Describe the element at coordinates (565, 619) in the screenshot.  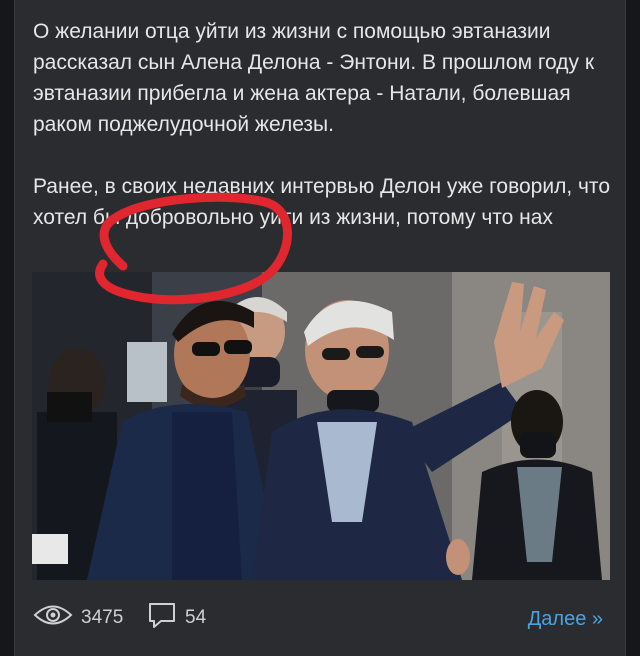
I see `read-more-link: Далее »` at that location.